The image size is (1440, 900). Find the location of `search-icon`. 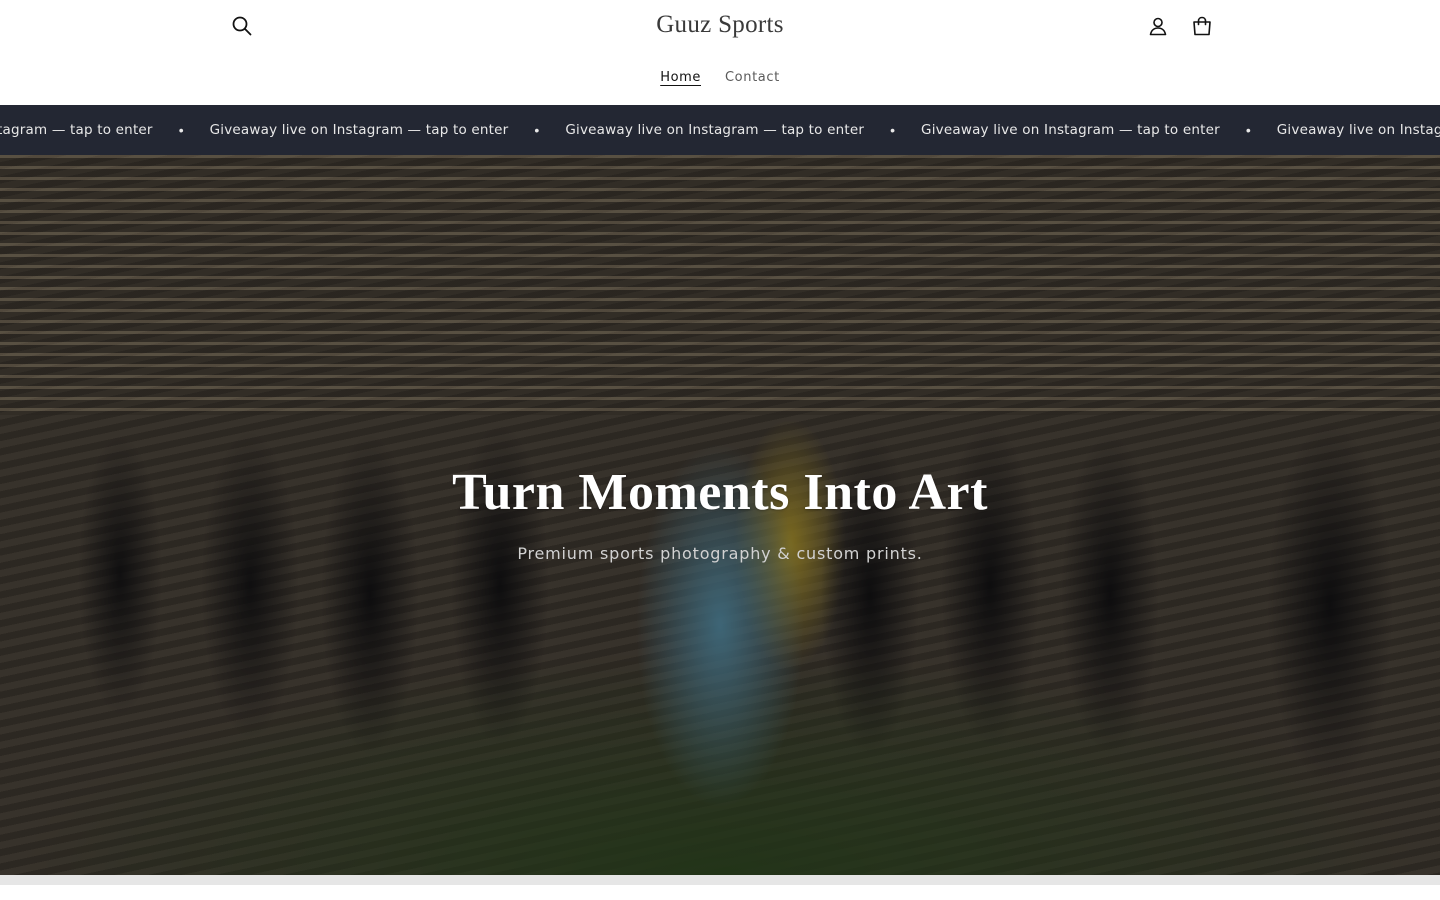

search-icon is located at coordinates (242, 26).